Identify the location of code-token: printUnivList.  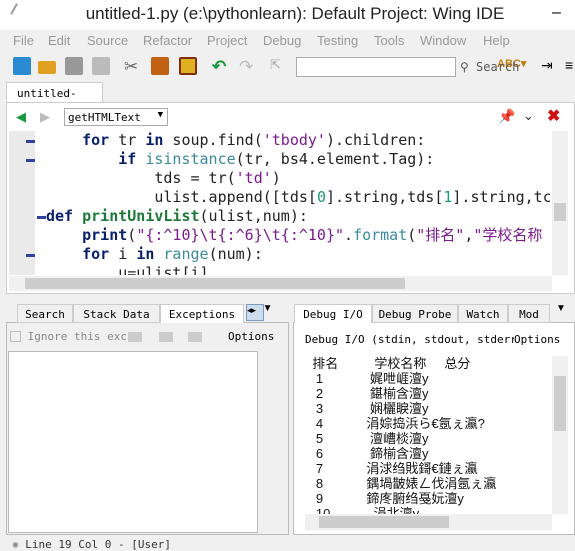
(141, 216).